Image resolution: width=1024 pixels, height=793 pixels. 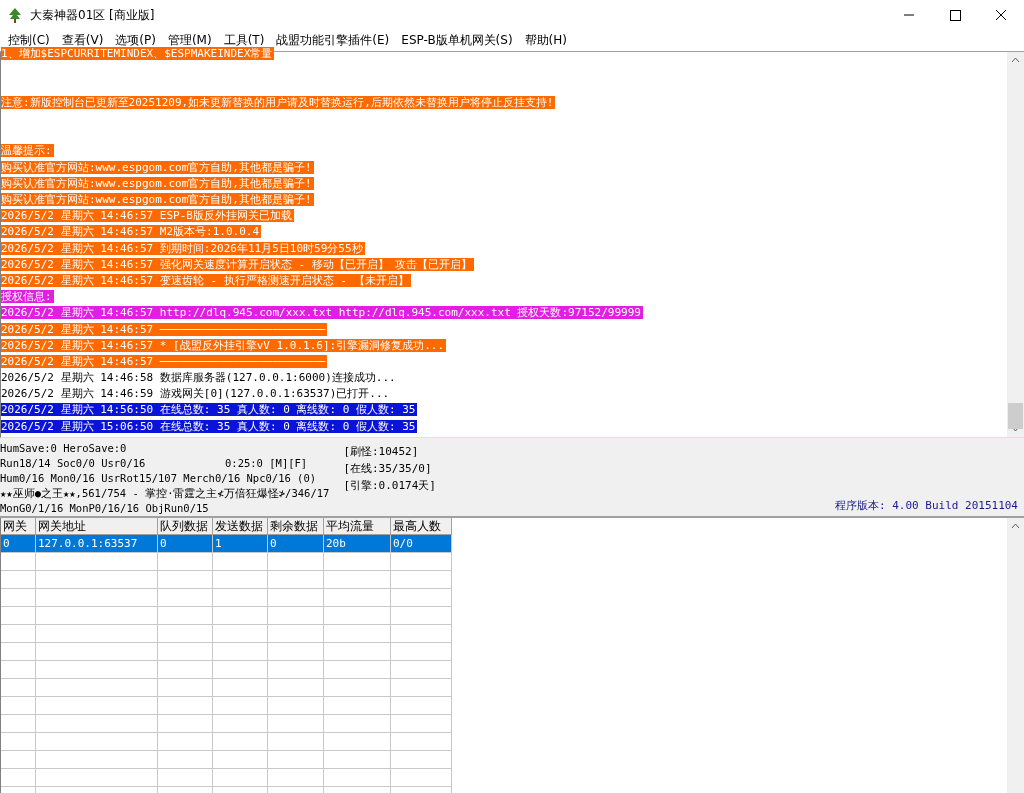 I want to click on status-text: ★★巫师●之王★★,561/754 - 掌控·雷霆之主≮万倍狂爆怪≯/346/17, so click(x=165, y=493).